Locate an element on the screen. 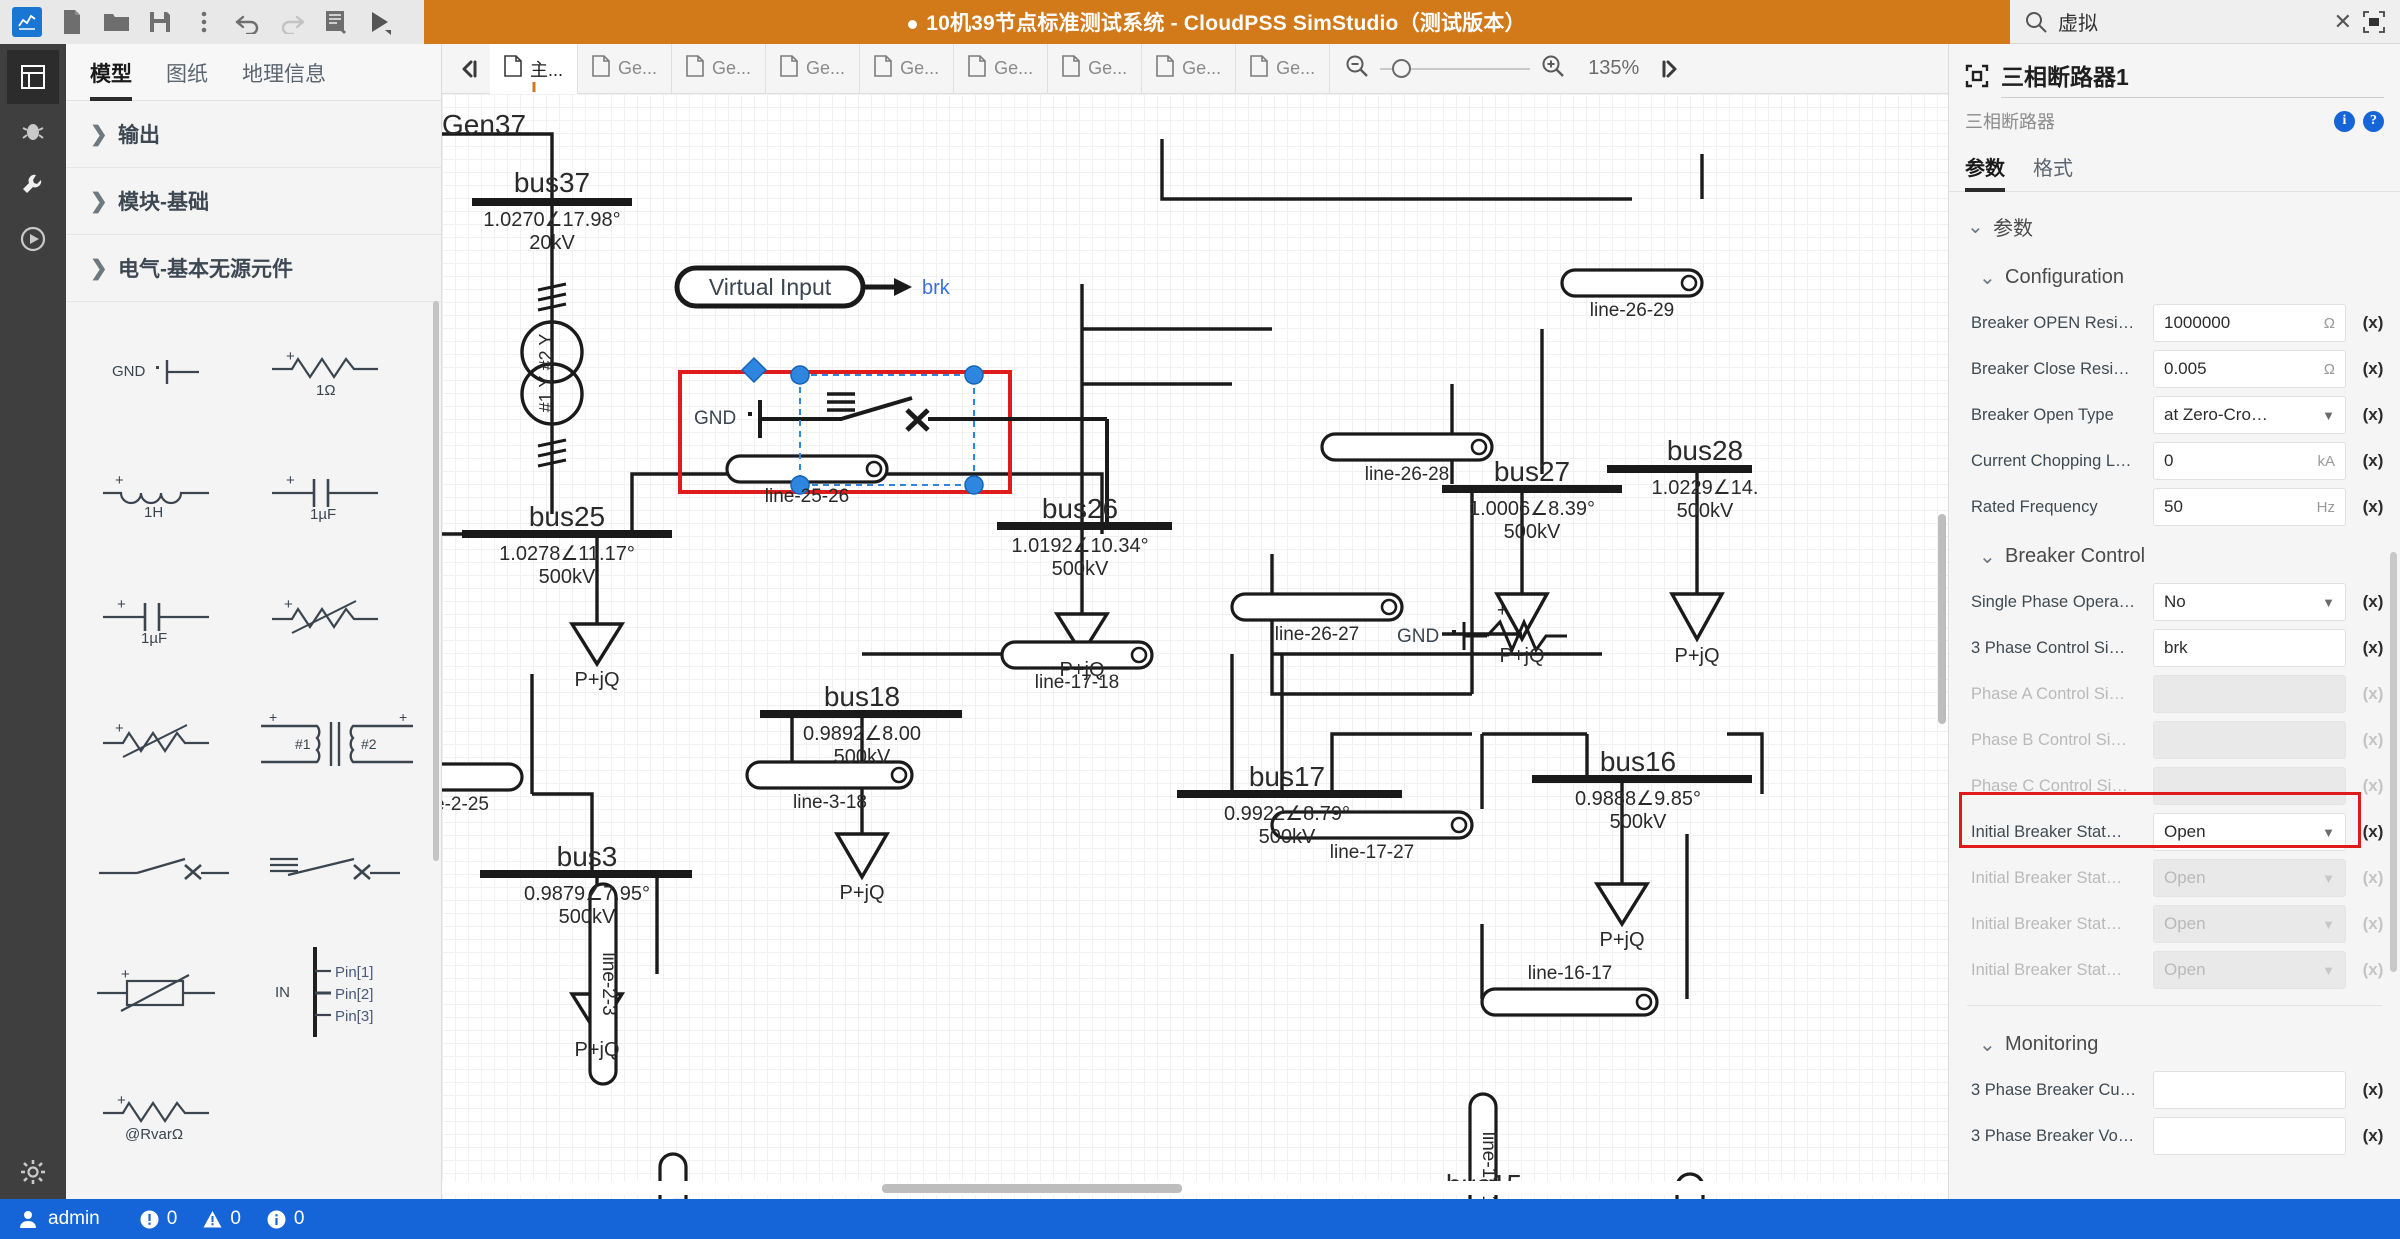  row-phase-c-control-signal: Phase C Control Si… (x) is located at coordinates (2174, 786).